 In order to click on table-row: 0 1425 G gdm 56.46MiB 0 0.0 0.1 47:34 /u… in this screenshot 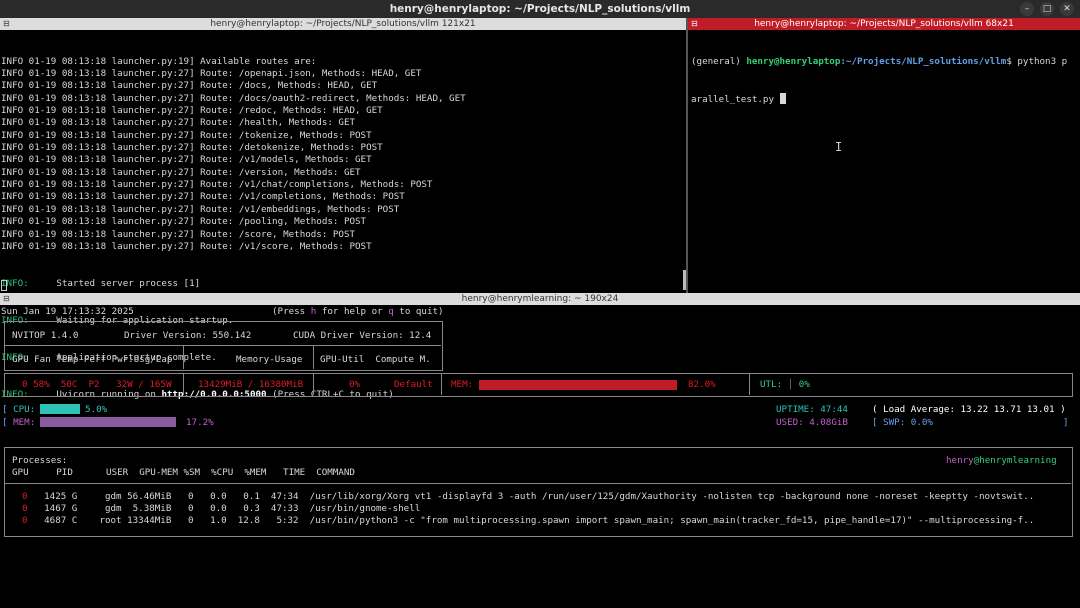, I will do `click(528, 497)`.